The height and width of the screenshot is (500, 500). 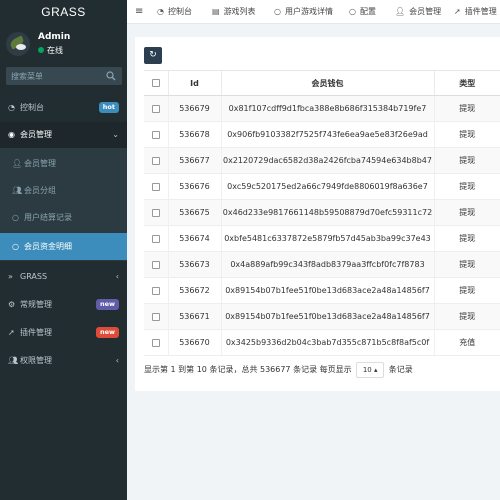 I want to click on sidebar-subitem-settlement-records: ○ 用户结算记录, so click(x=63, y=217).